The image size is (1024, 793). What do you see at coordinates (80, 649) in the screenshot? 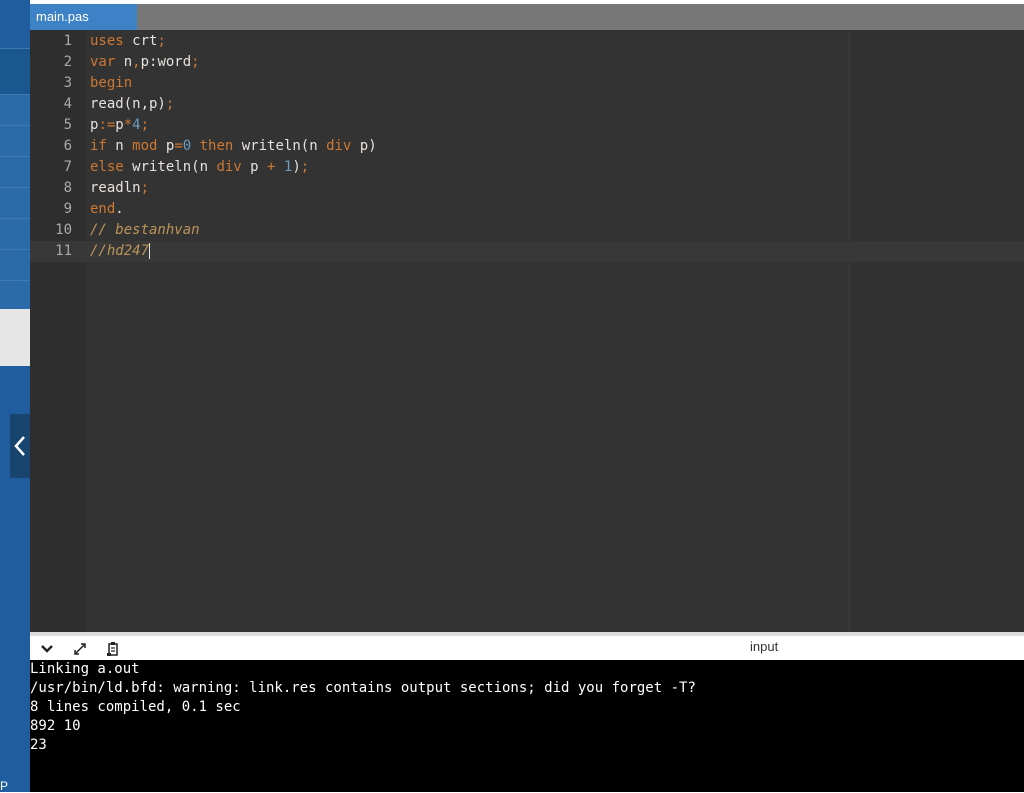
I see `expand-icon` at bounding box center [80, 649].